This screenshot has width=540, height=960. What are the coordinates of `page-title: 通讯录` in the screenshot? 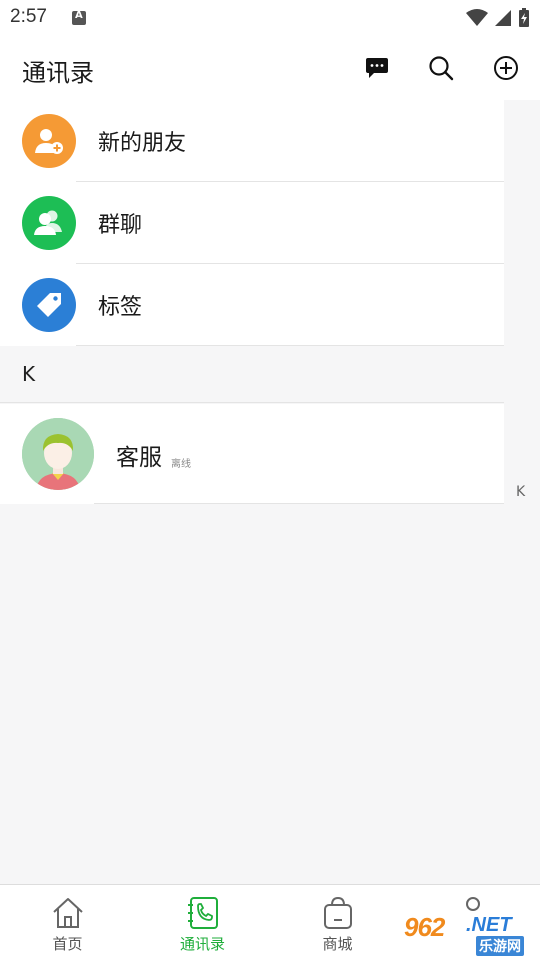 It's located at (58, 73).